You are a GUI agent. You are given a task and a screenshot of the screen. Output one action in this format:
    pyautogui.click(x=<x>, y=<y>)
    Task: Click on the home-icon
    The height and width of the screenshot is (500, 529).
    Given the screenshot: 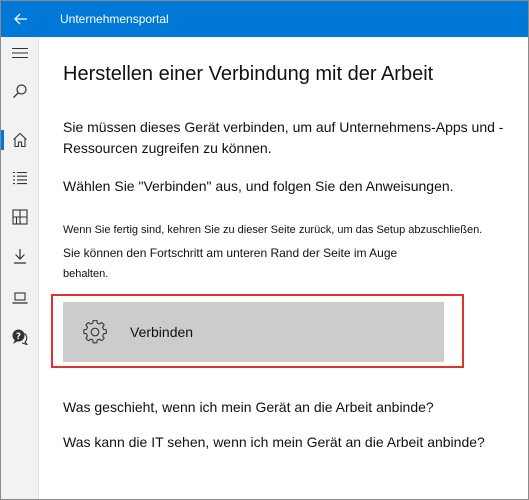 What is the action you would take?
    pyautogui.click(x=19, y=140)
    